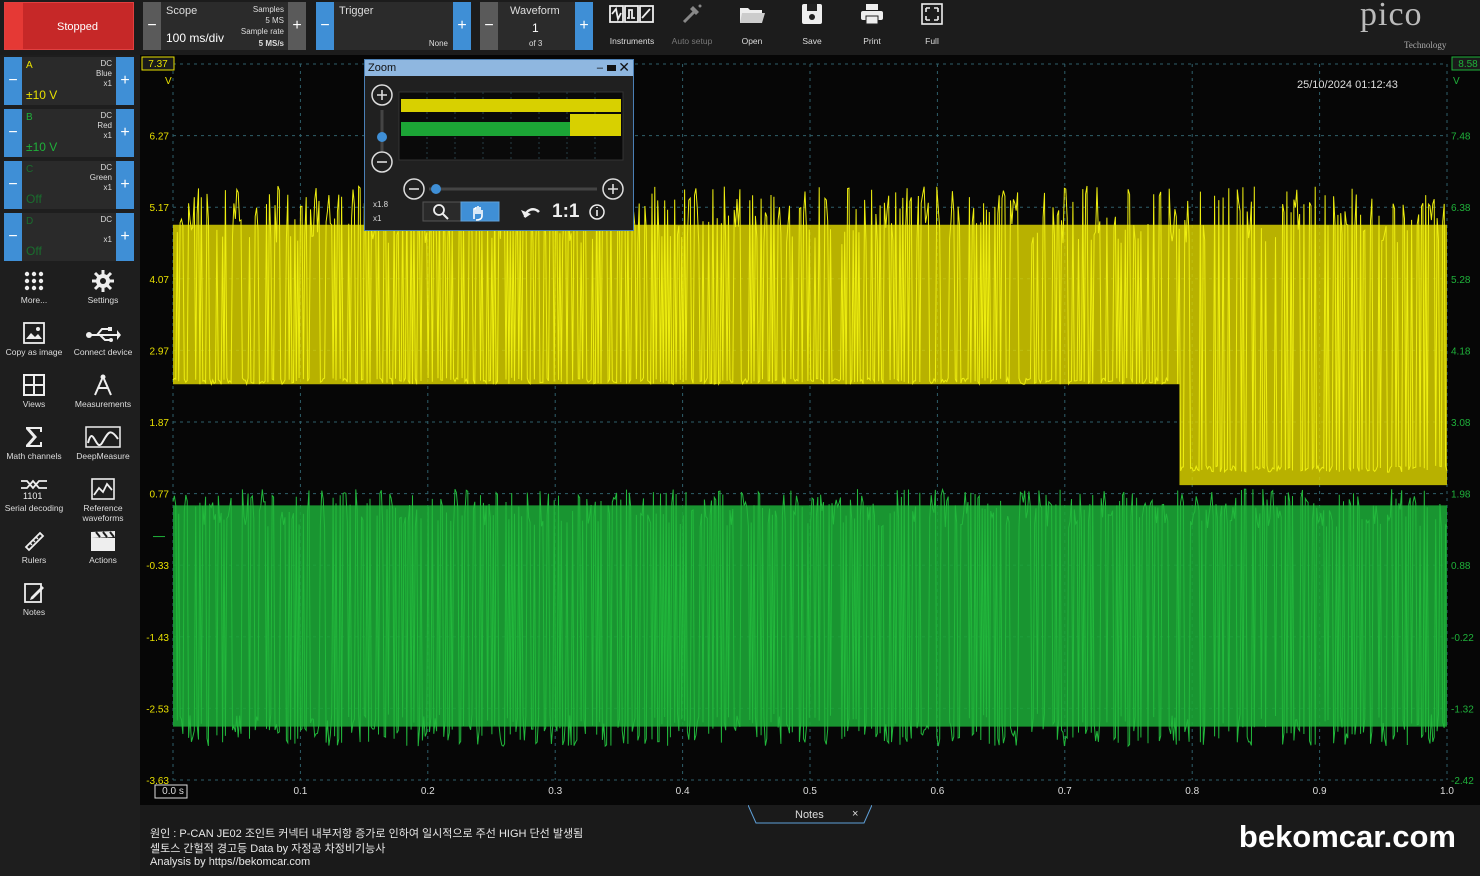 This screenshot has height=876, width=1480. Describe the element at coordinates (34, 612) in the screenshot. I see `tool-label: Notes` at that location.